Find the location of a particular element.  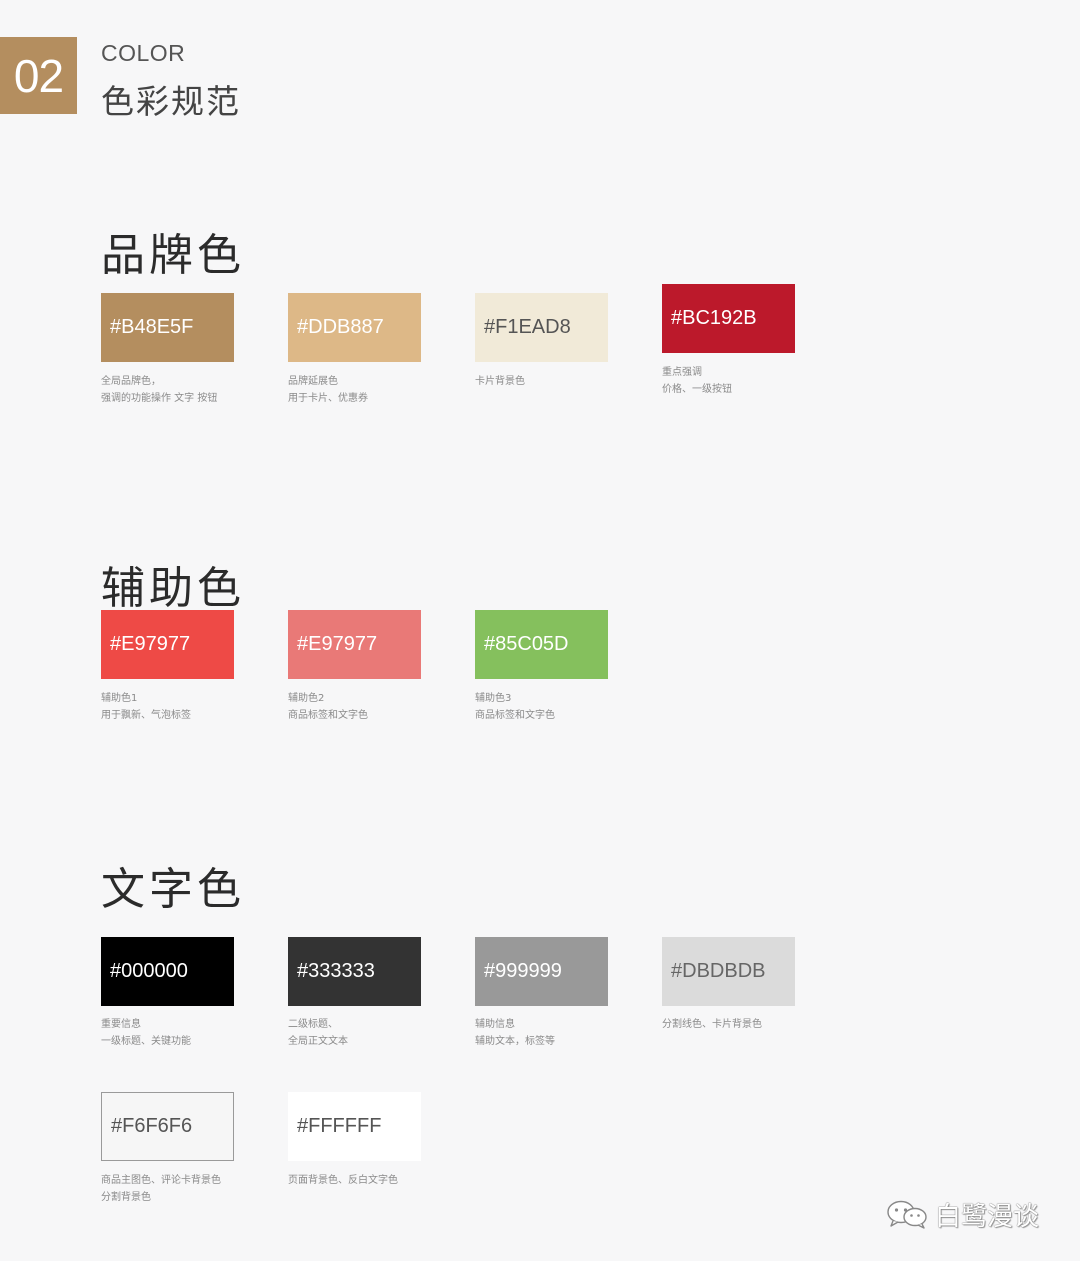

desc-line: 全局正文文本 is located at coordinates (318, 1041).